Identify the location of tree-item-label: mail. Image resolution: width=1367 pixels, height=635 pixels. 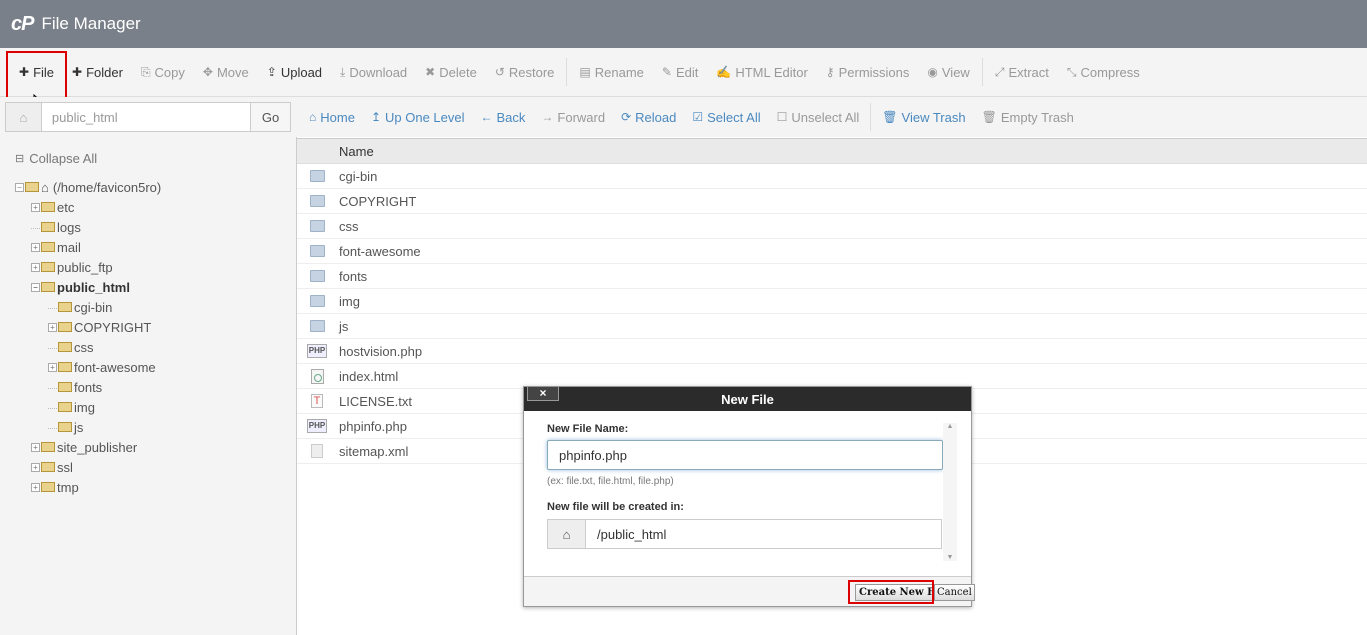
(69, 247).